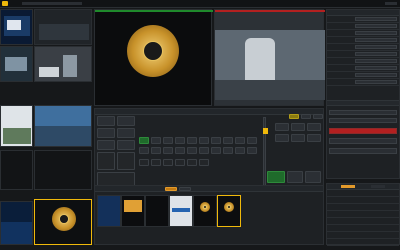 Image resolution: width=400 pixels, height=250 pixels. I want to click on window-controls, so click(391, 3).